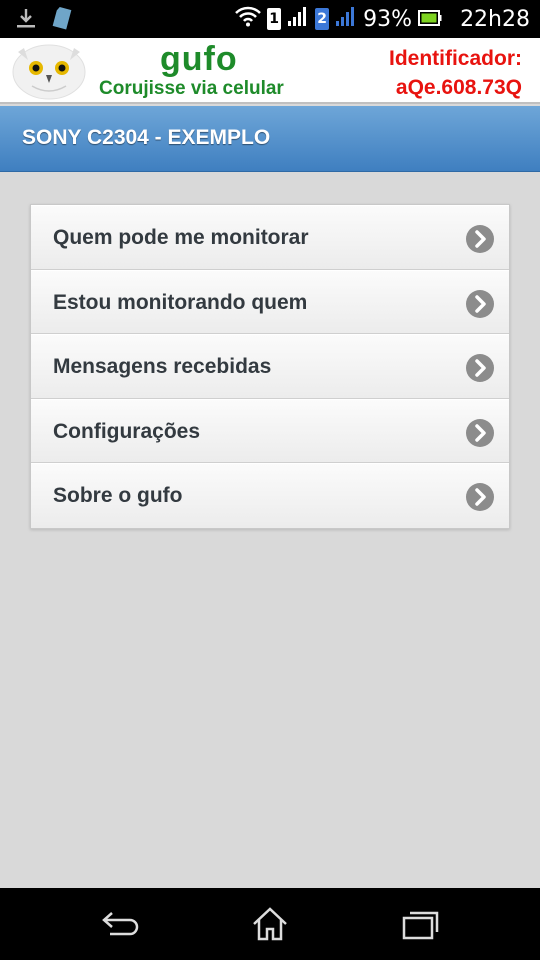 The height and width of the screenshot is (960, 540). I want to click on battery-percent: 93%, so click(388, 19).